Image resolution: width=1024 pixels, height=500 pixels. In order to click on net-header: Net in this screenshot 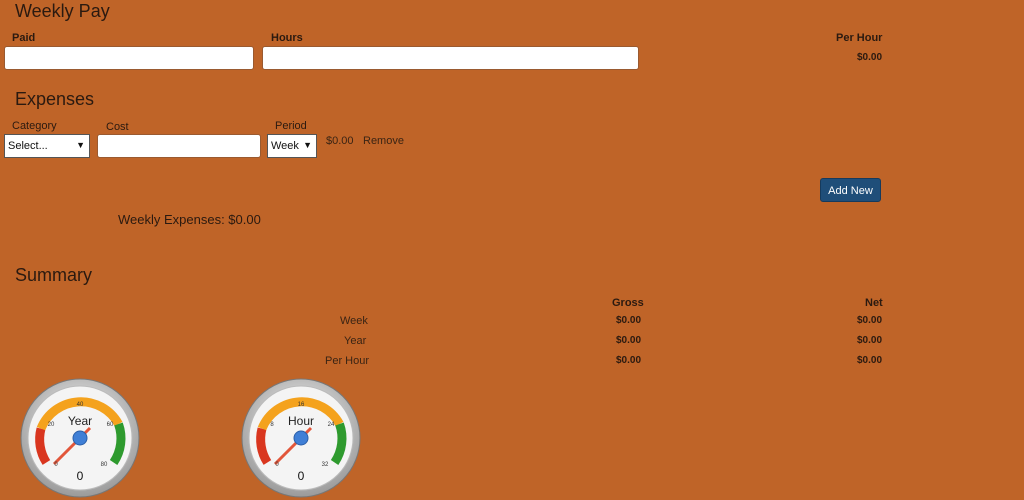, I will do `click(874, 303)`.